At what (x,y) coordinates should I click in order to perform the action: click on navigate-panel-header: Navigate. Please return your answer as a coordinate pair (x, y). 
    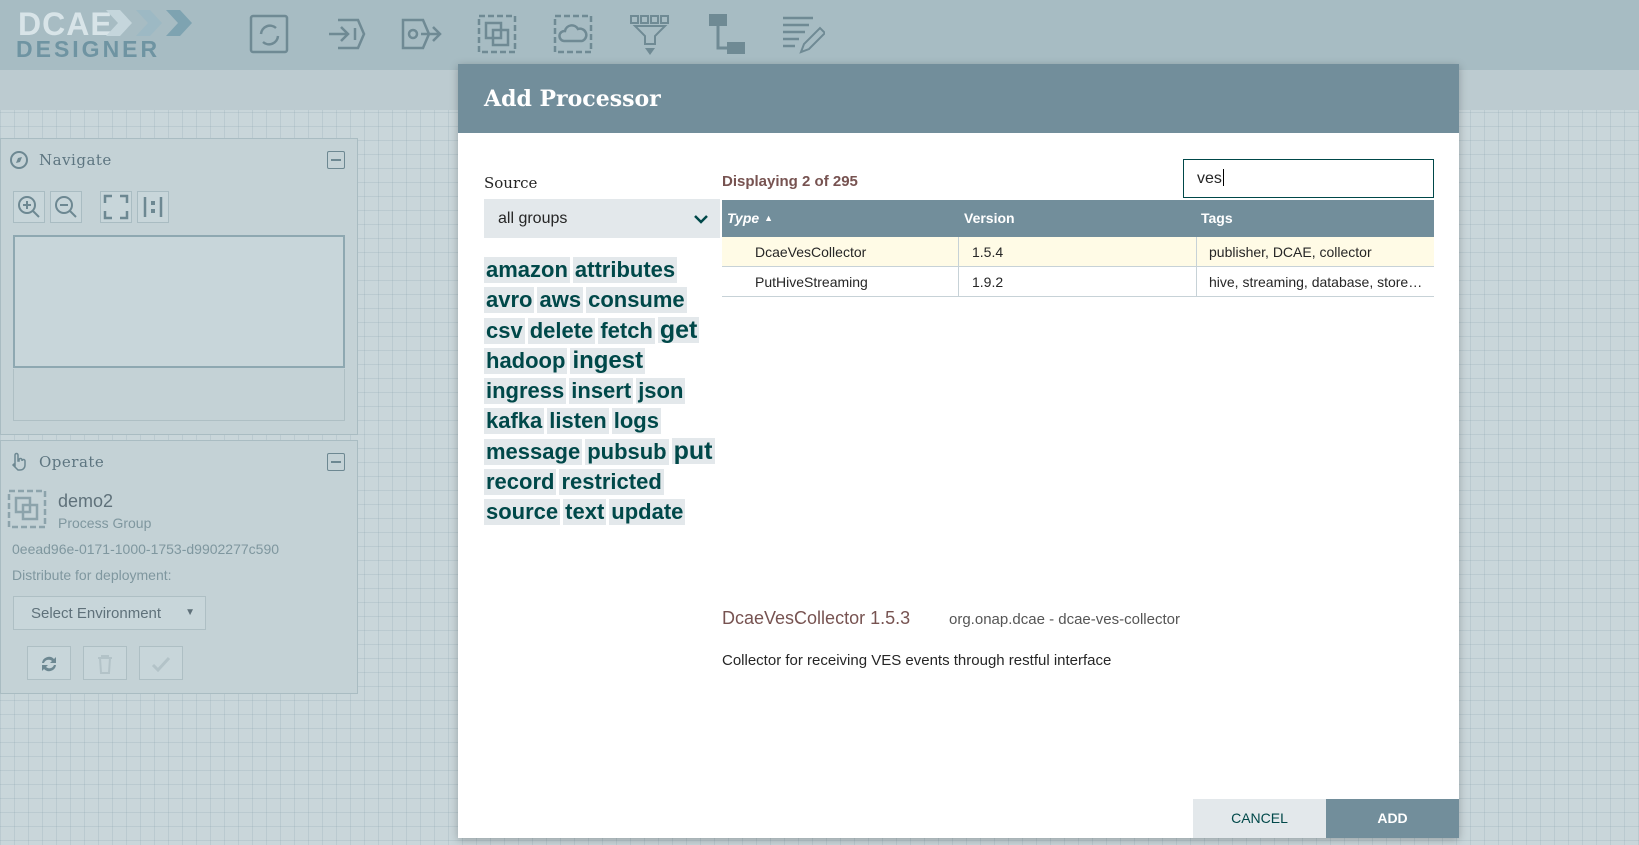
    Looking at the image, I should click on (179, 160).